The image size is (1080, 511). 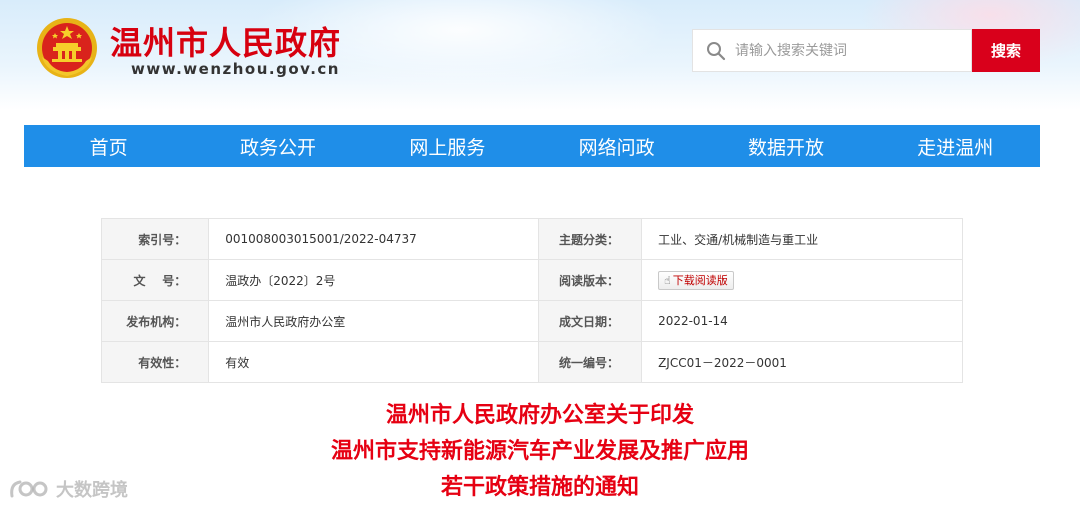 I want to click on watermark: 大数跨境, so click(x=68, y=489).